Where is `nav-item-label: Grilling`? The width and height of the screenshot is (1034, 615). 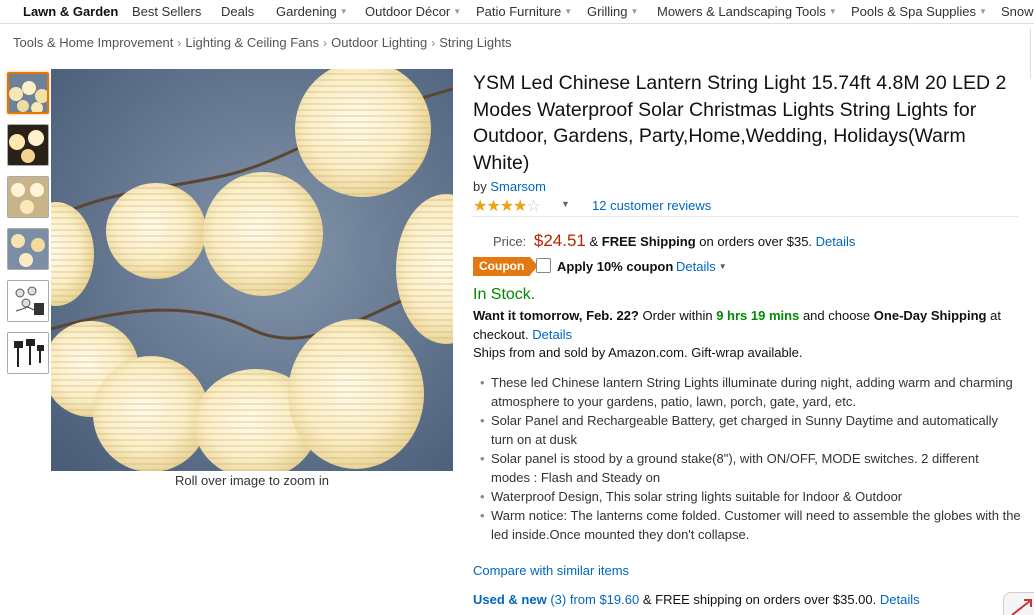 nav-item-label: Grilling is located at coordinates (607, 11).